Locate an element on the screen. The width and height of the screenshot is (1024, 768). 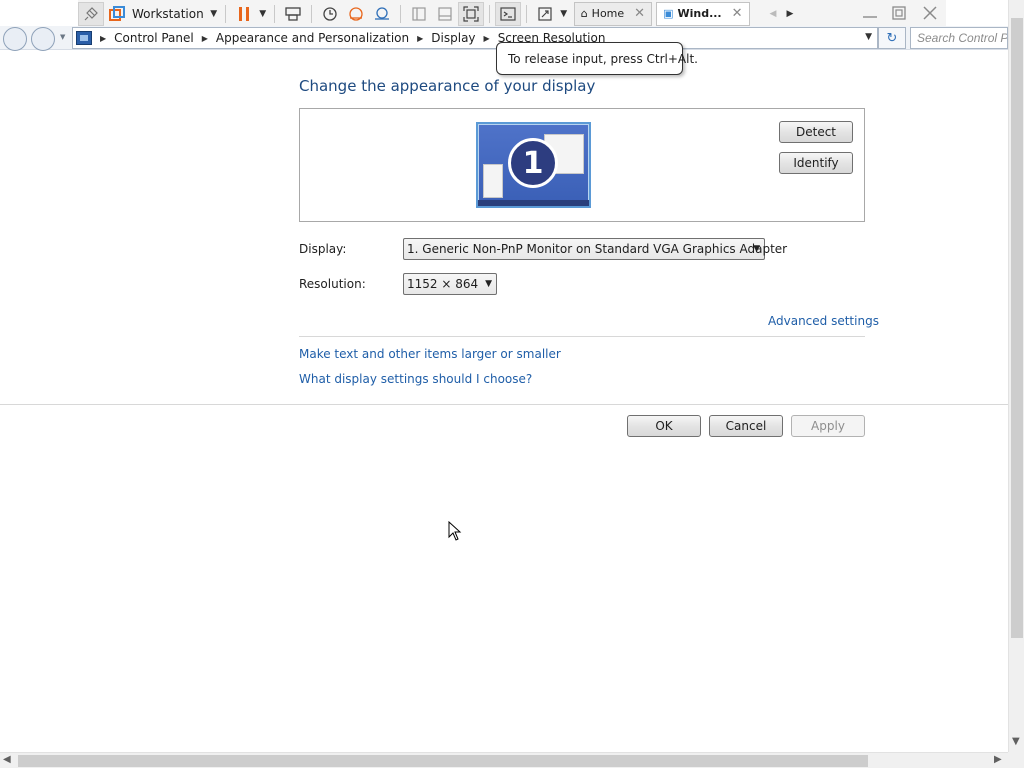
apply-button: Apply is located at coordinates (828, 426).